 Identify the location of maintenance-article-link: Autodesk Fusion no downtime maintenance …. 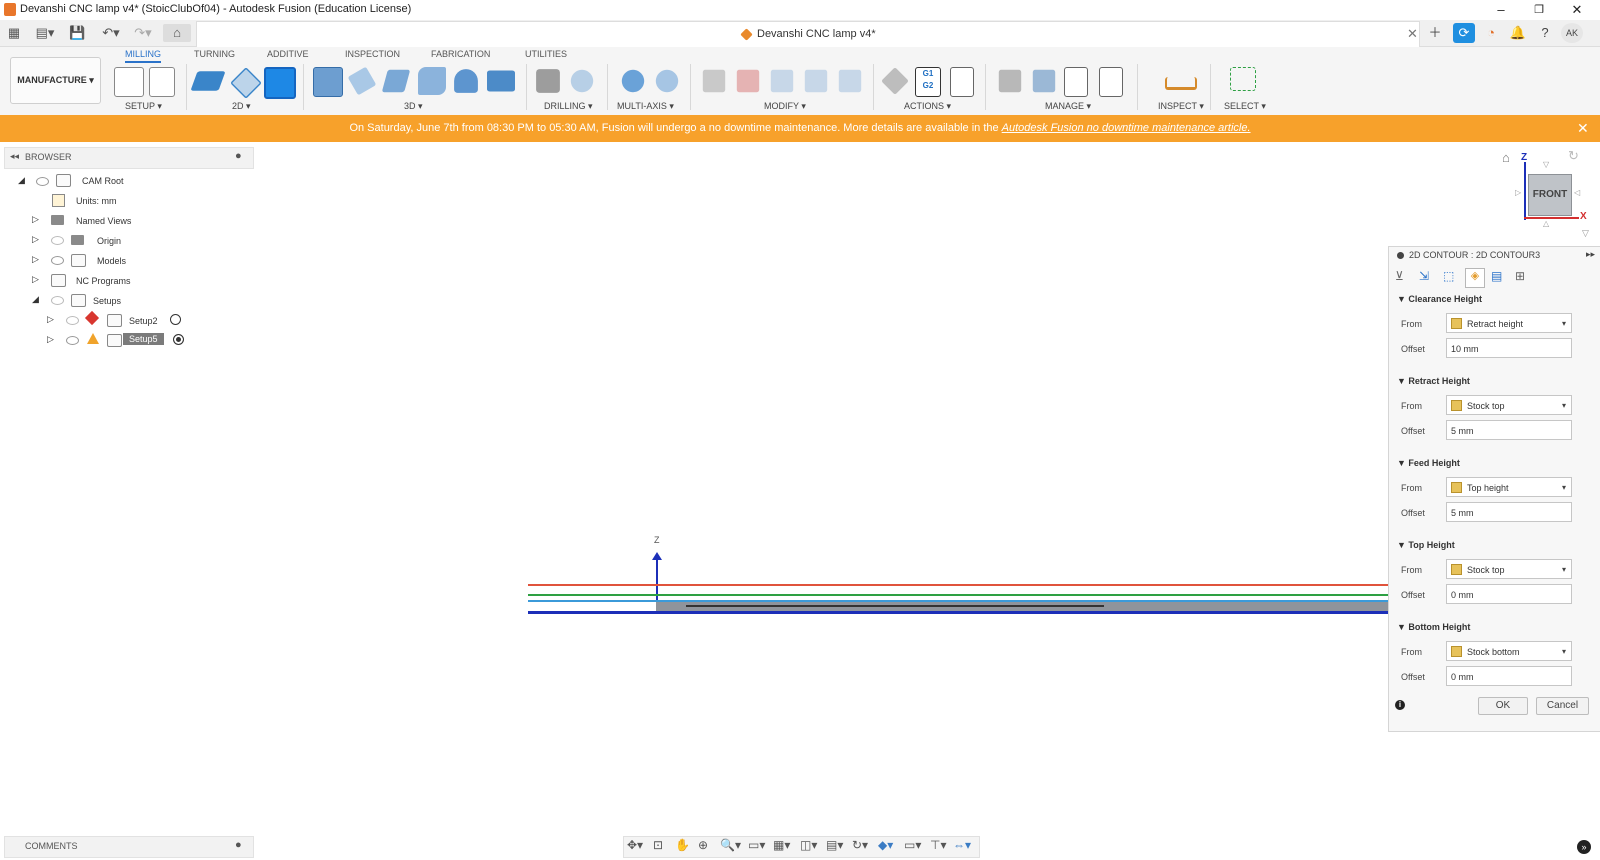
(1126, 128).